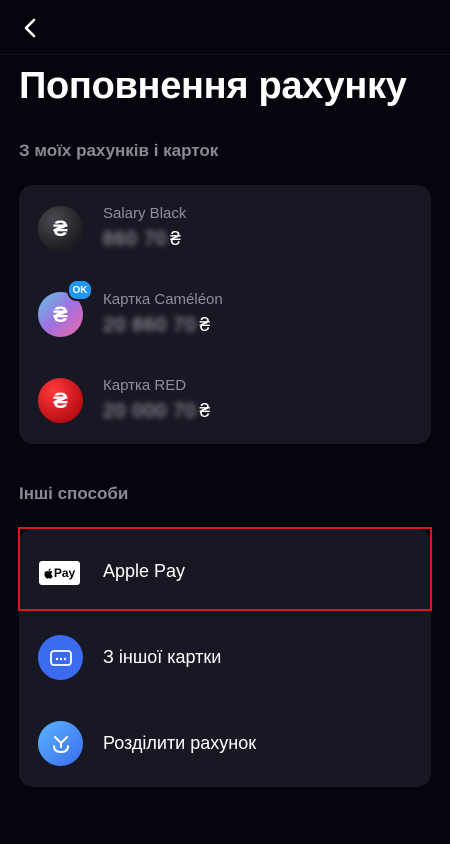 The height and width of the screenshot is (844, 450). I want to click on account-balance: 860 70 ₴, so click(142, 240).